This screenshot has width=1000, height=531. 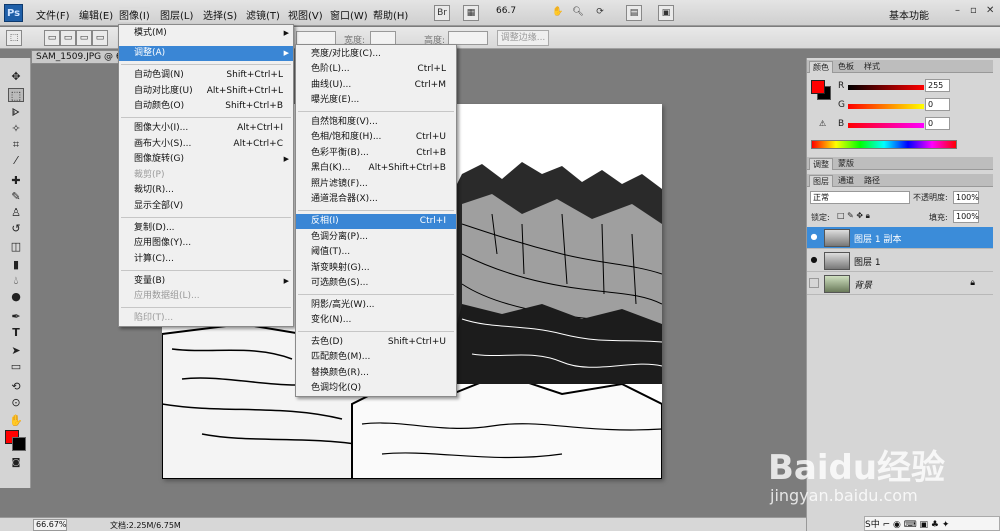 What do you see at coordinates (16, 161) in the screenshot?
I see `eyedropper-icon: ⁄` at bounding box center [16, 161].